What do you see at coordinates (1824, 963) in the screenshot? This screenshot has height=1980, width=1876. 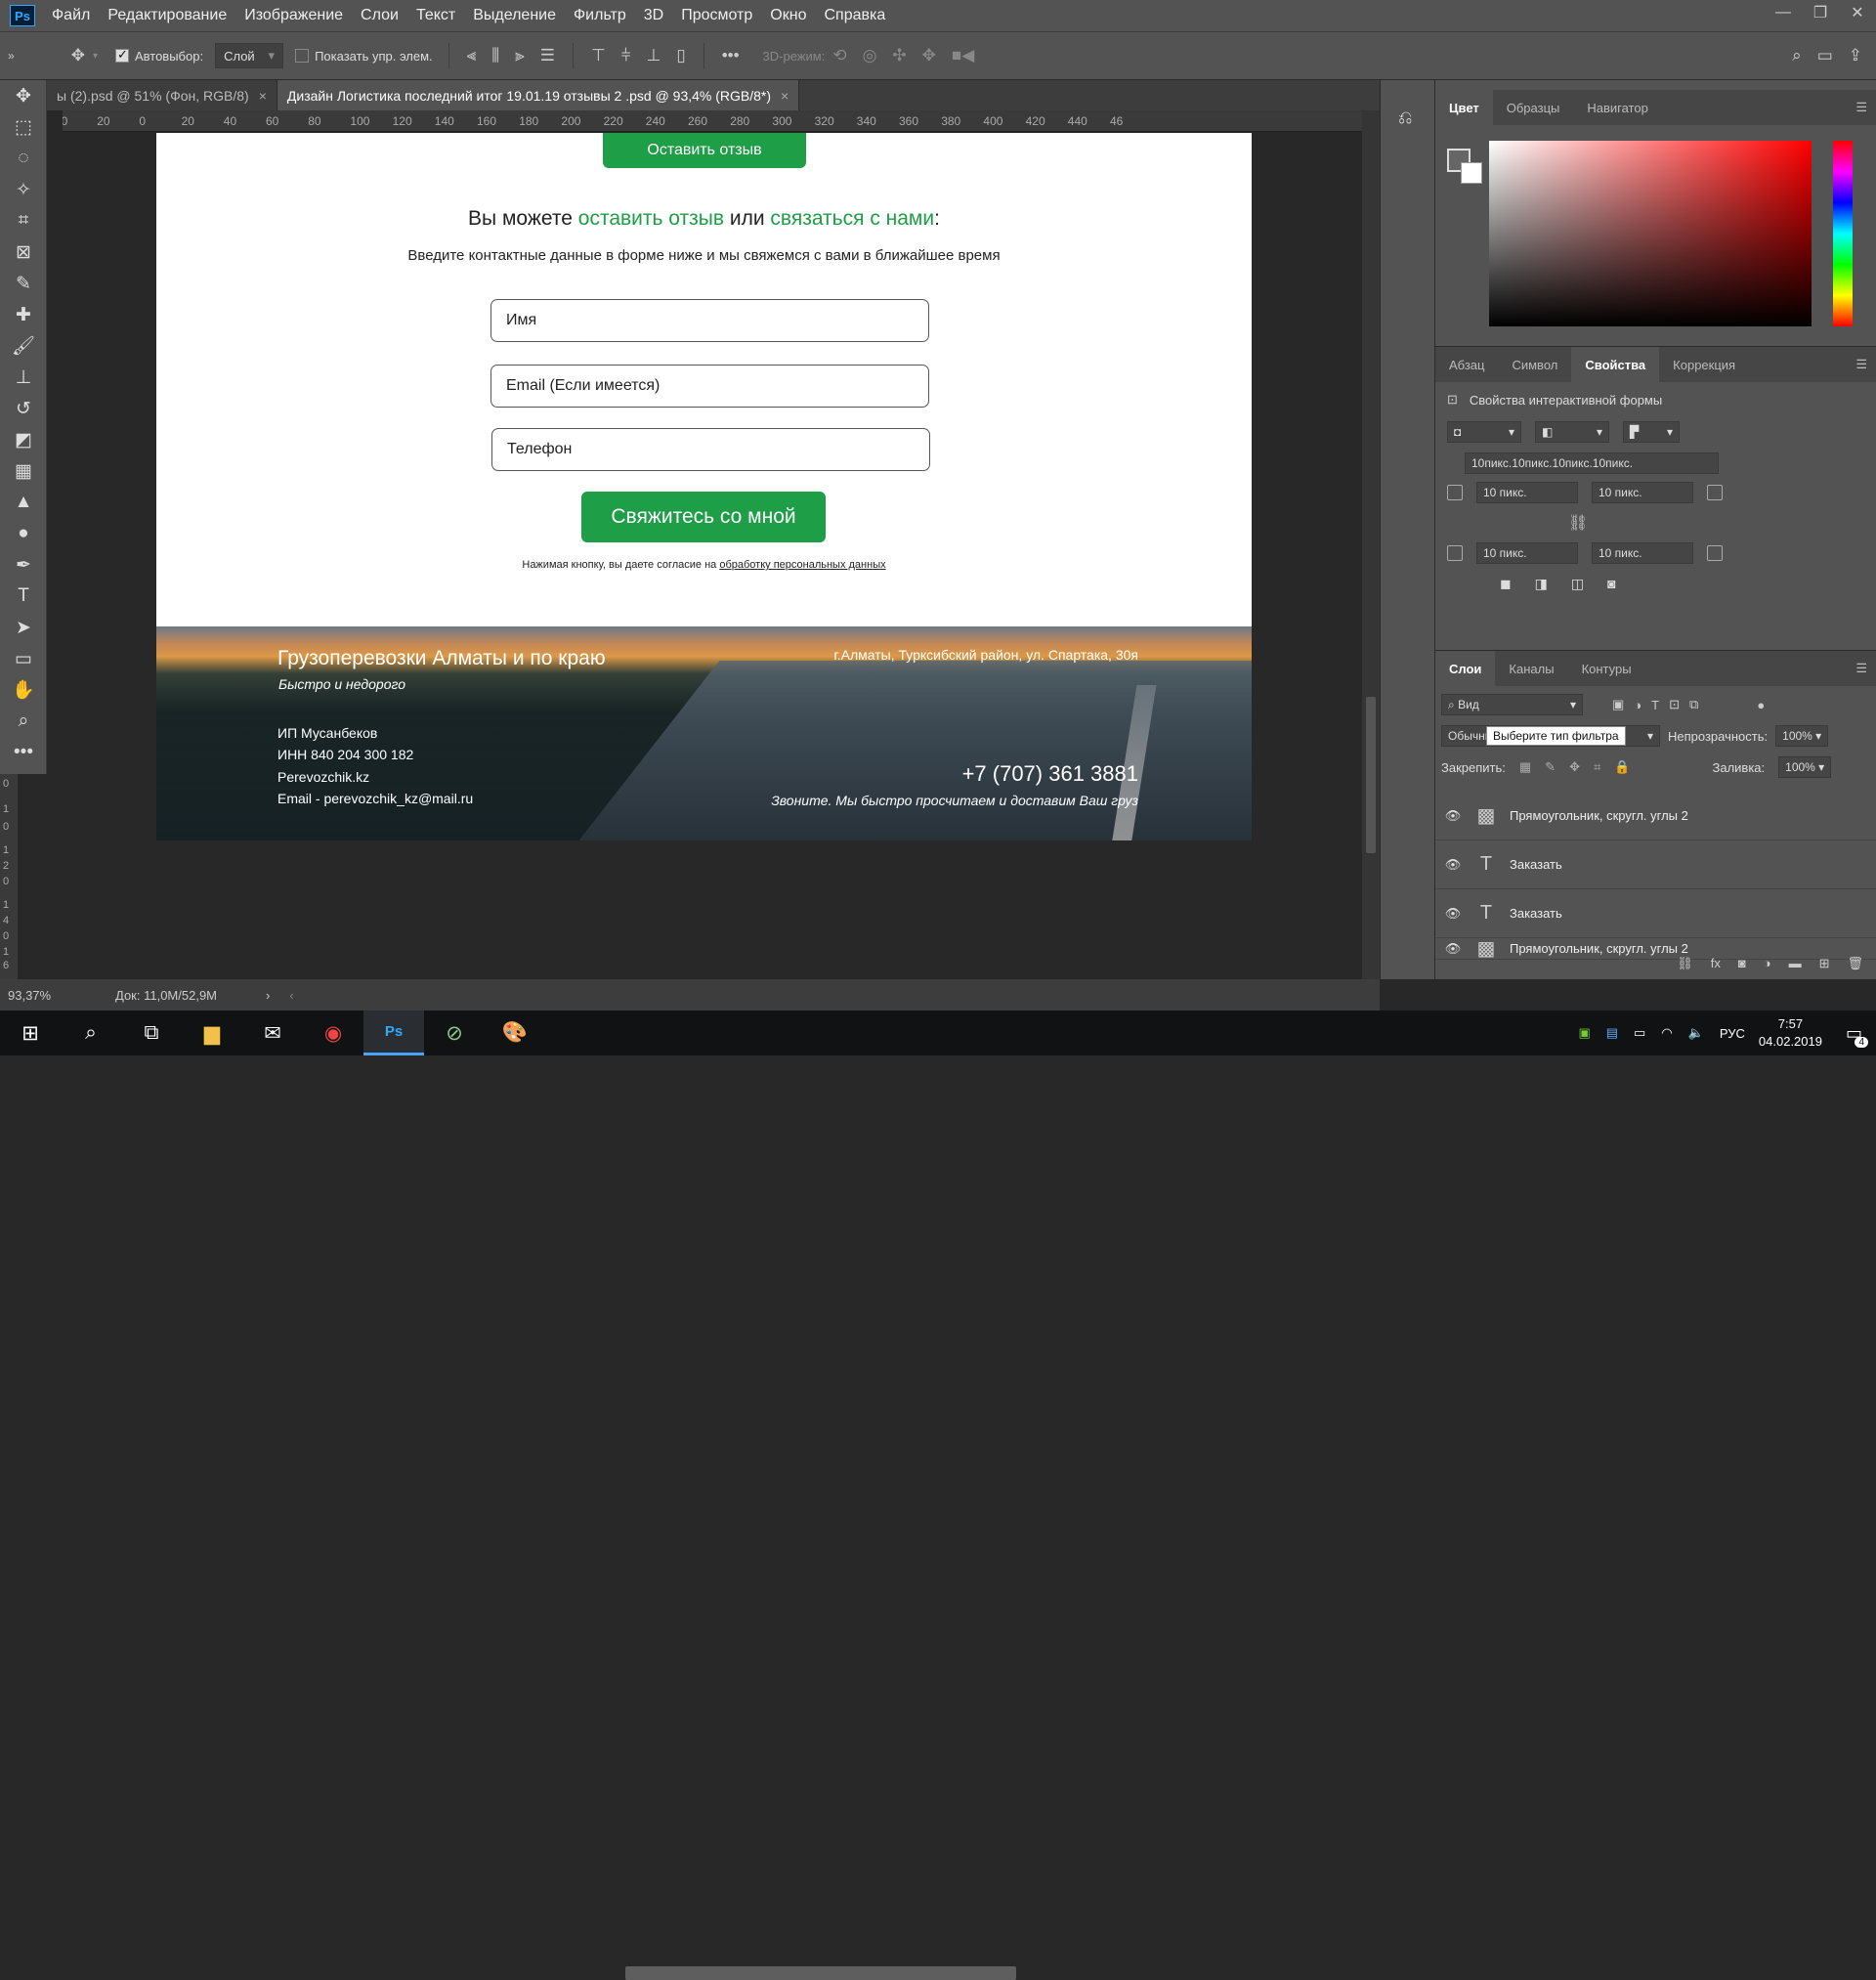 I see `new-layer-icon: ⊞` at bounding box center [1824, 963].